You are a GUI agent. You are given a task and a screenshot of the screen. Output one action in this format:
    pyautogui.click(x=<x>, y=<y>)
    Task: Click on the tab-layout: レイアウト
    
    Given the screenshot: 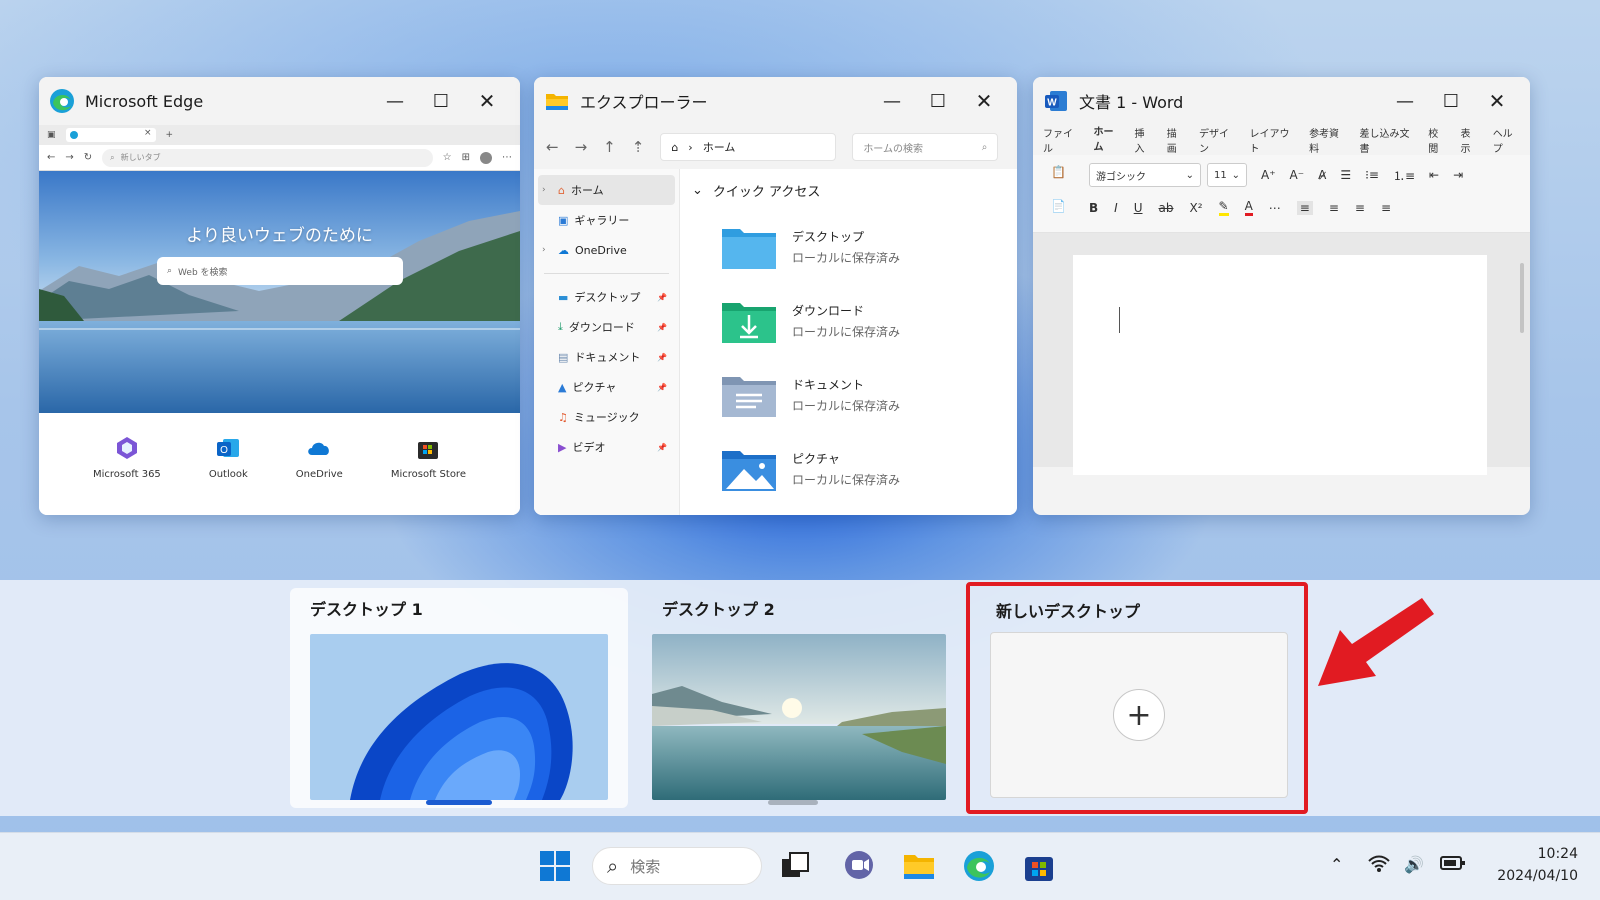 What is the action you would take?
    pyautogui.click(x=1272, y=140)
    